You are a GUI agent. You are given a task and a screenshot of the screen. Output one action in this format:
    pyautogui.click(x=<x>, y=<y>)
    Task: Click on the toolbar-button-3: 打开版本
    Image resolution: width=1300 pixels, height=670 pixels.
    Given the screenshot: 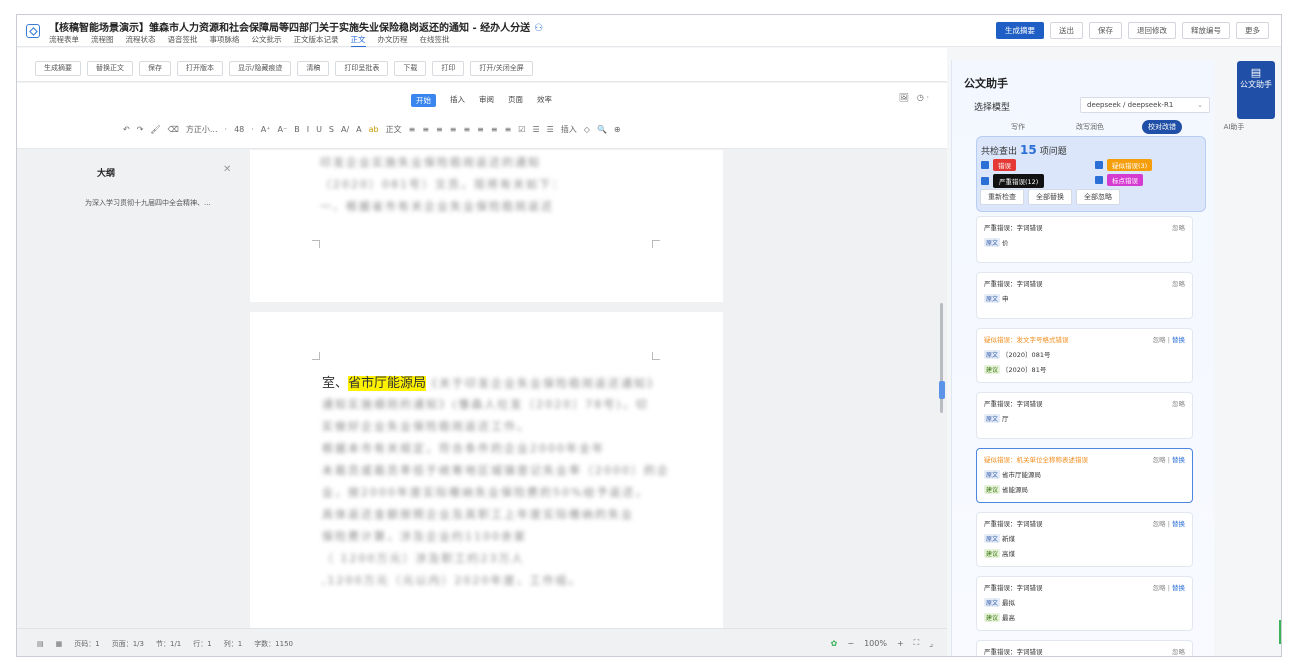 What is the action you would take?
    pyautogui.click(x=200, y=68)
    